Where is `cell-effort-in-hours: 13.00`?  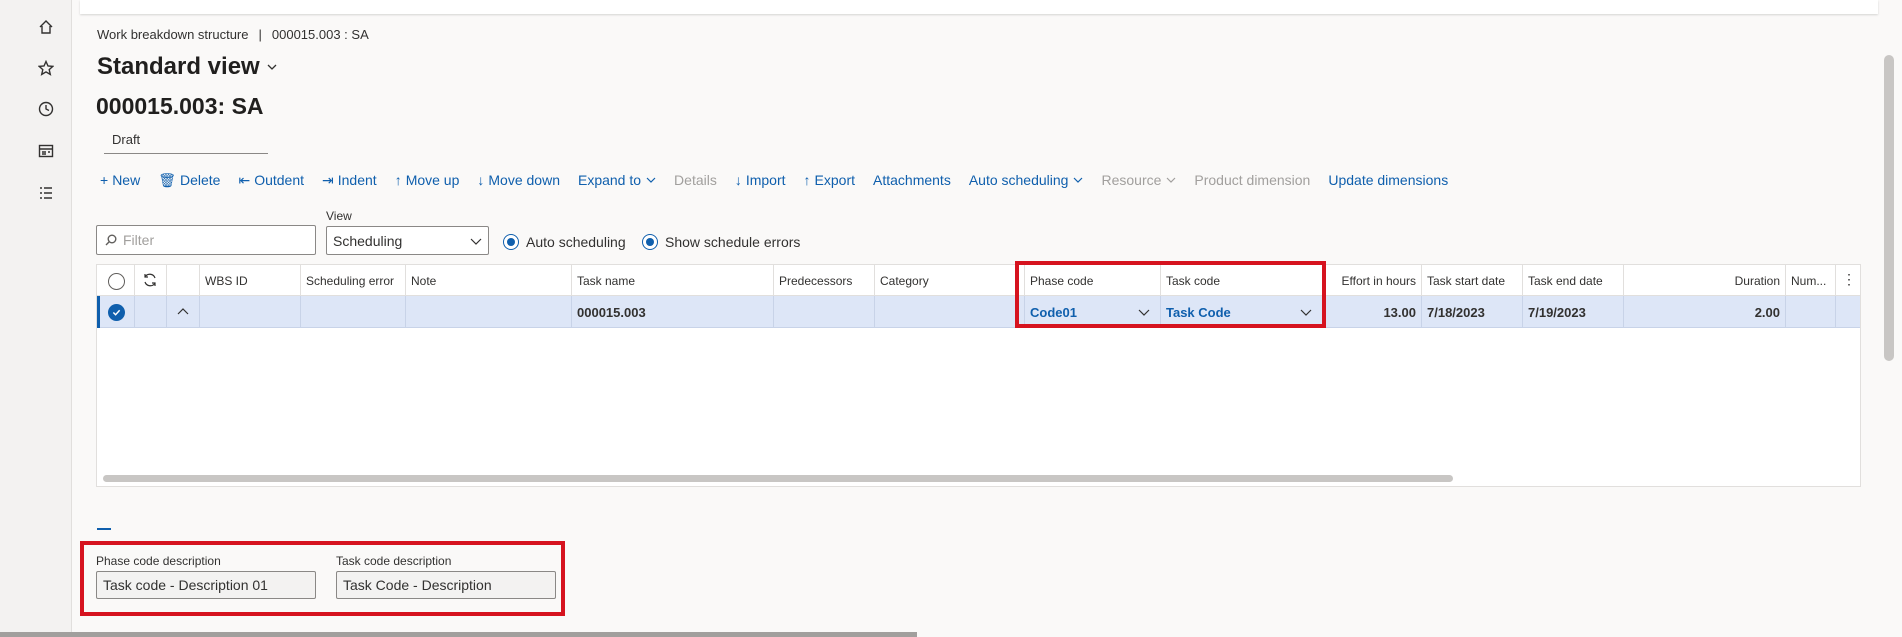
cell-effort-in-hours: 13.00 is located at coordinates (1372, 312).